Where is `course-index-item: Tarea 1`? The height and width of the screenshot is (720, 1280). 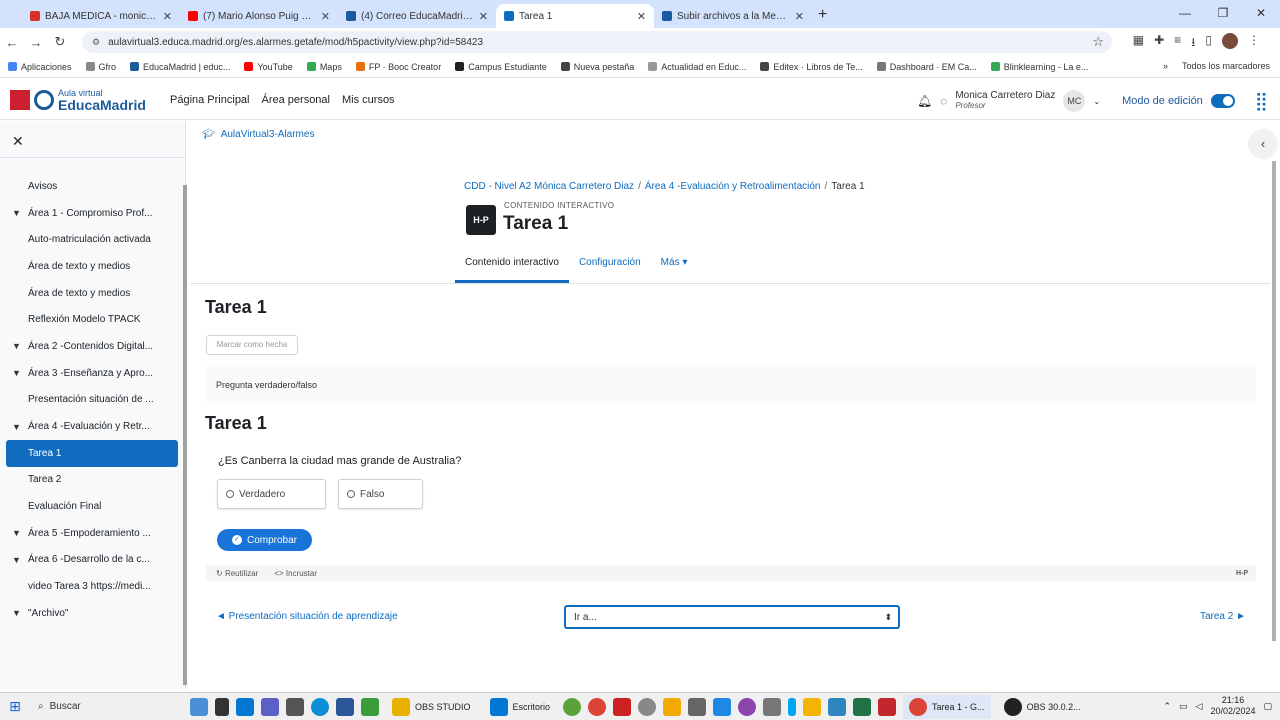
course-index-item: Tarea 1 is located at coordinates (92, 453).